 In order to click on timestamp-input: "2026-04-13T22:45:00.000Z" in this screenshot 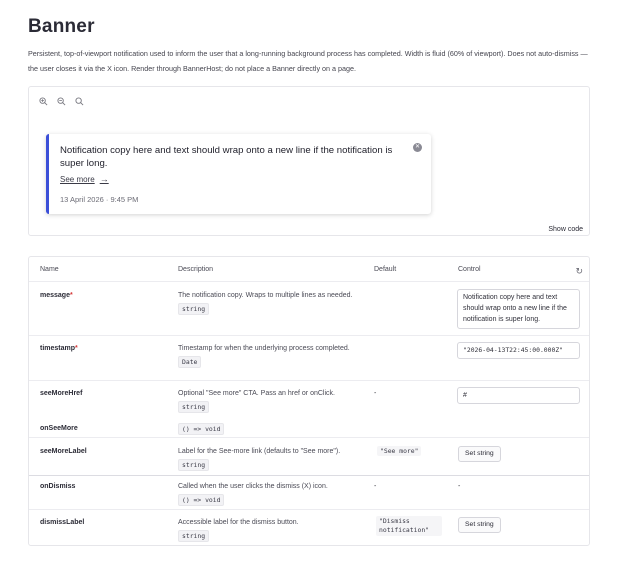, I will do `click(518, 350)`.